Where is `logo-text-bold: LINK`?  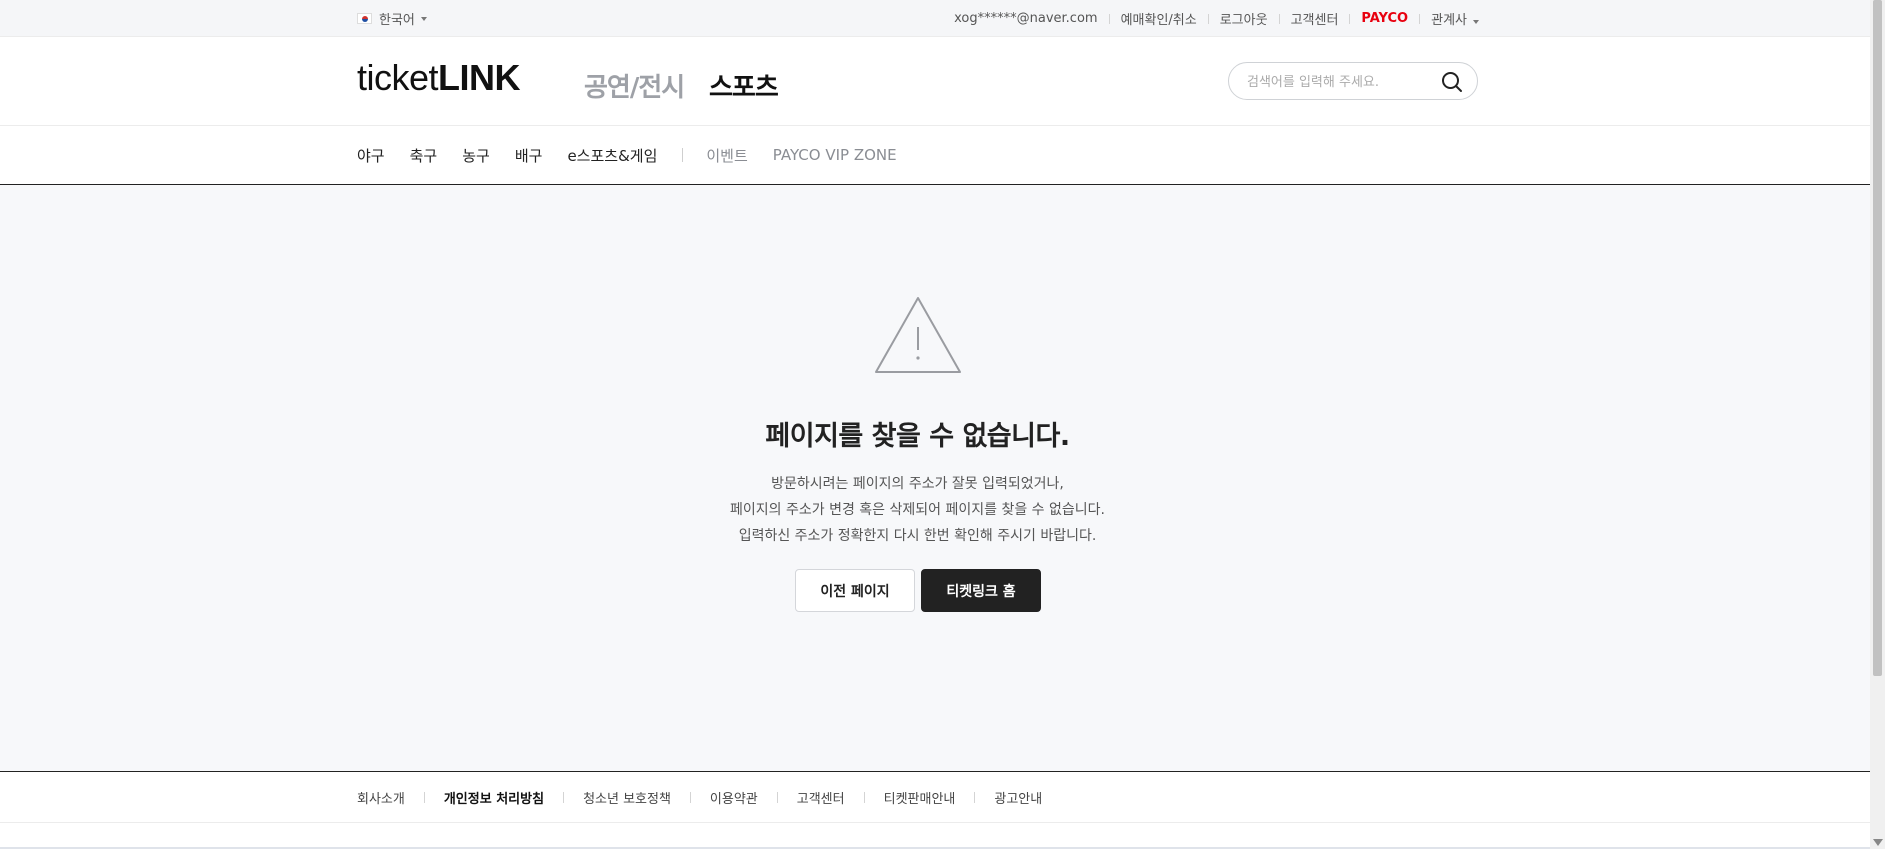 logo-text-bold: LINK is located at coordinates (479, 77).